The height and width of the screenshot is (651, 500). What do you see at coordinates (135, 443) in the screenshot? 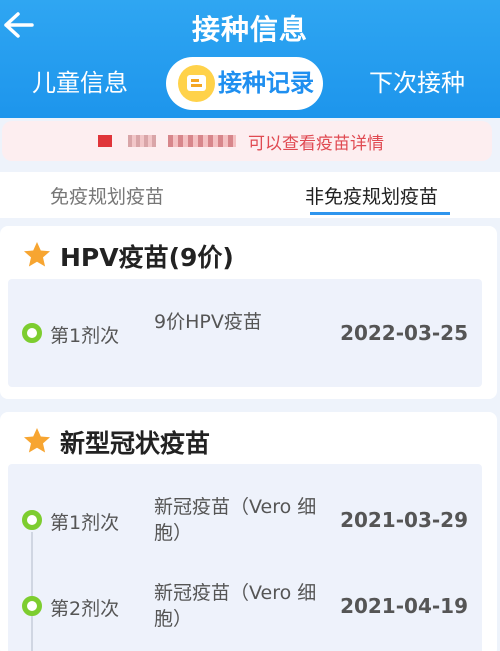
I see `section-title: 新型冠状疫苗` at bounding box center [135, 443].